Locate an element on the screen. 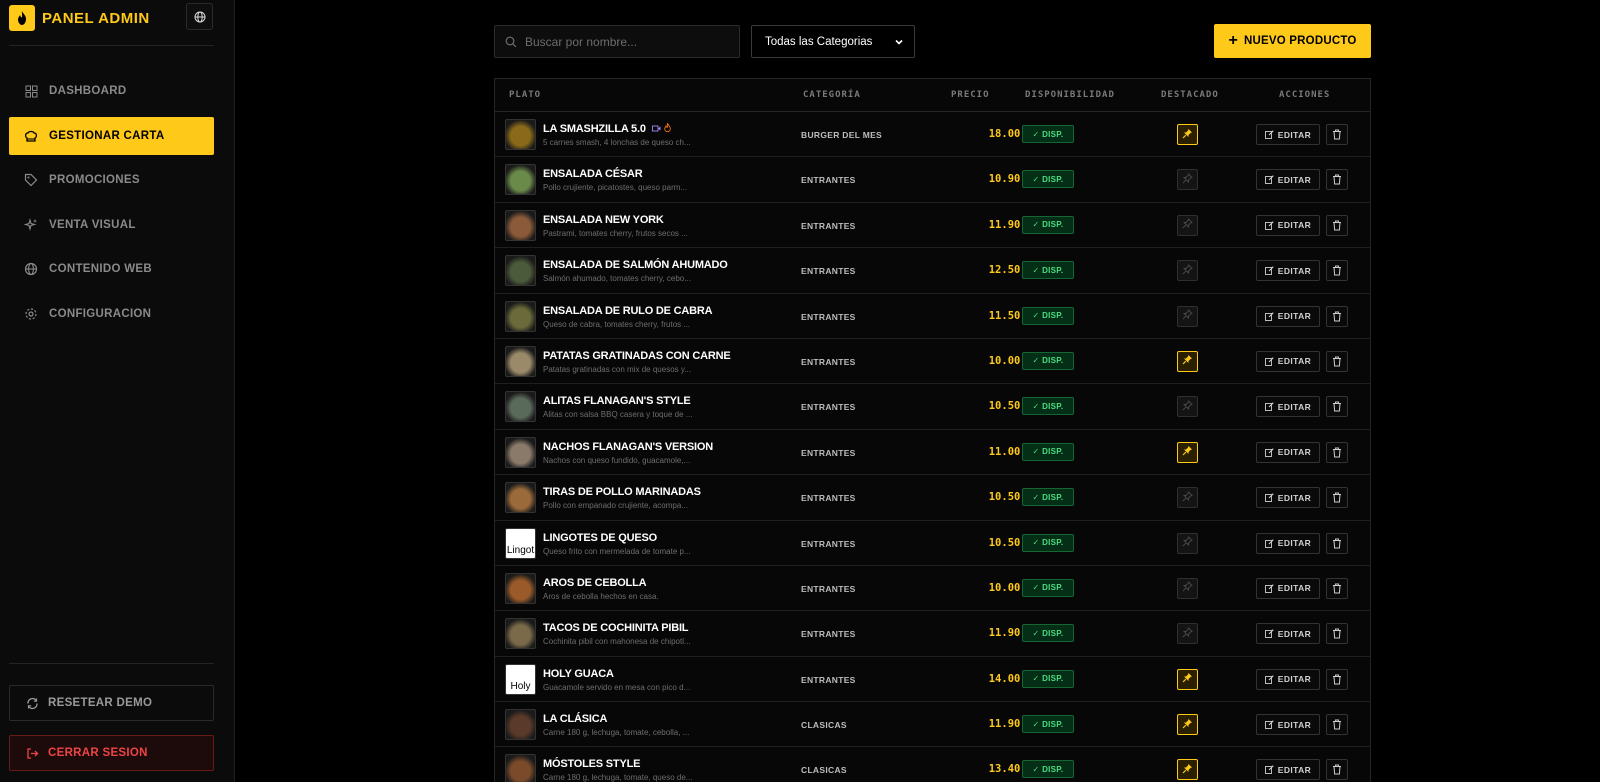 This screenshot has width=1600, height=782. new-product-button: + NUEVO PRODUCTO is located at coordinates (1292, 41).